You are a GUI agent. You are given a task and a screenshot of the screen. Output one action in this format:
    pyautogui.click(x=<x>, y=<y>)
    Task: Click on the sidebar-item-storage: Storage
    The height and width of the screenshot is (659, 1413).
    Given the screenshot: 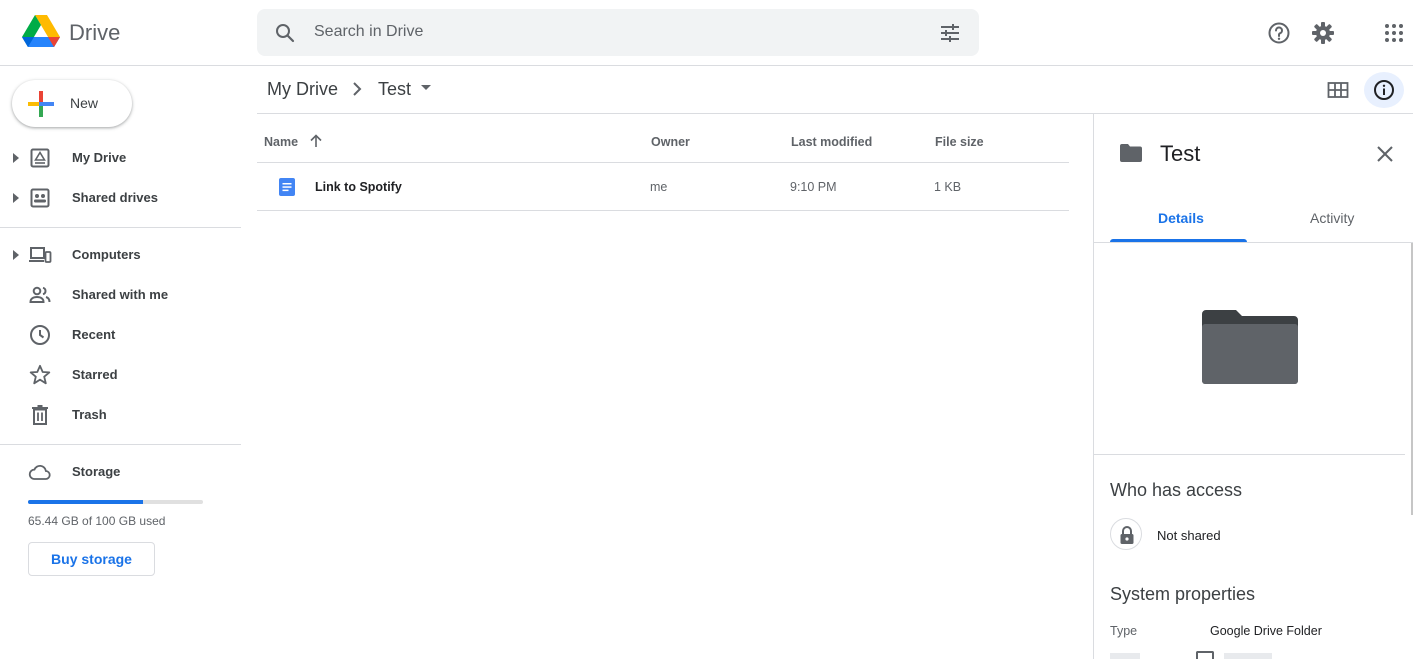 What is the action you would take?
    pyautogui.click(x=120, y=472)
    